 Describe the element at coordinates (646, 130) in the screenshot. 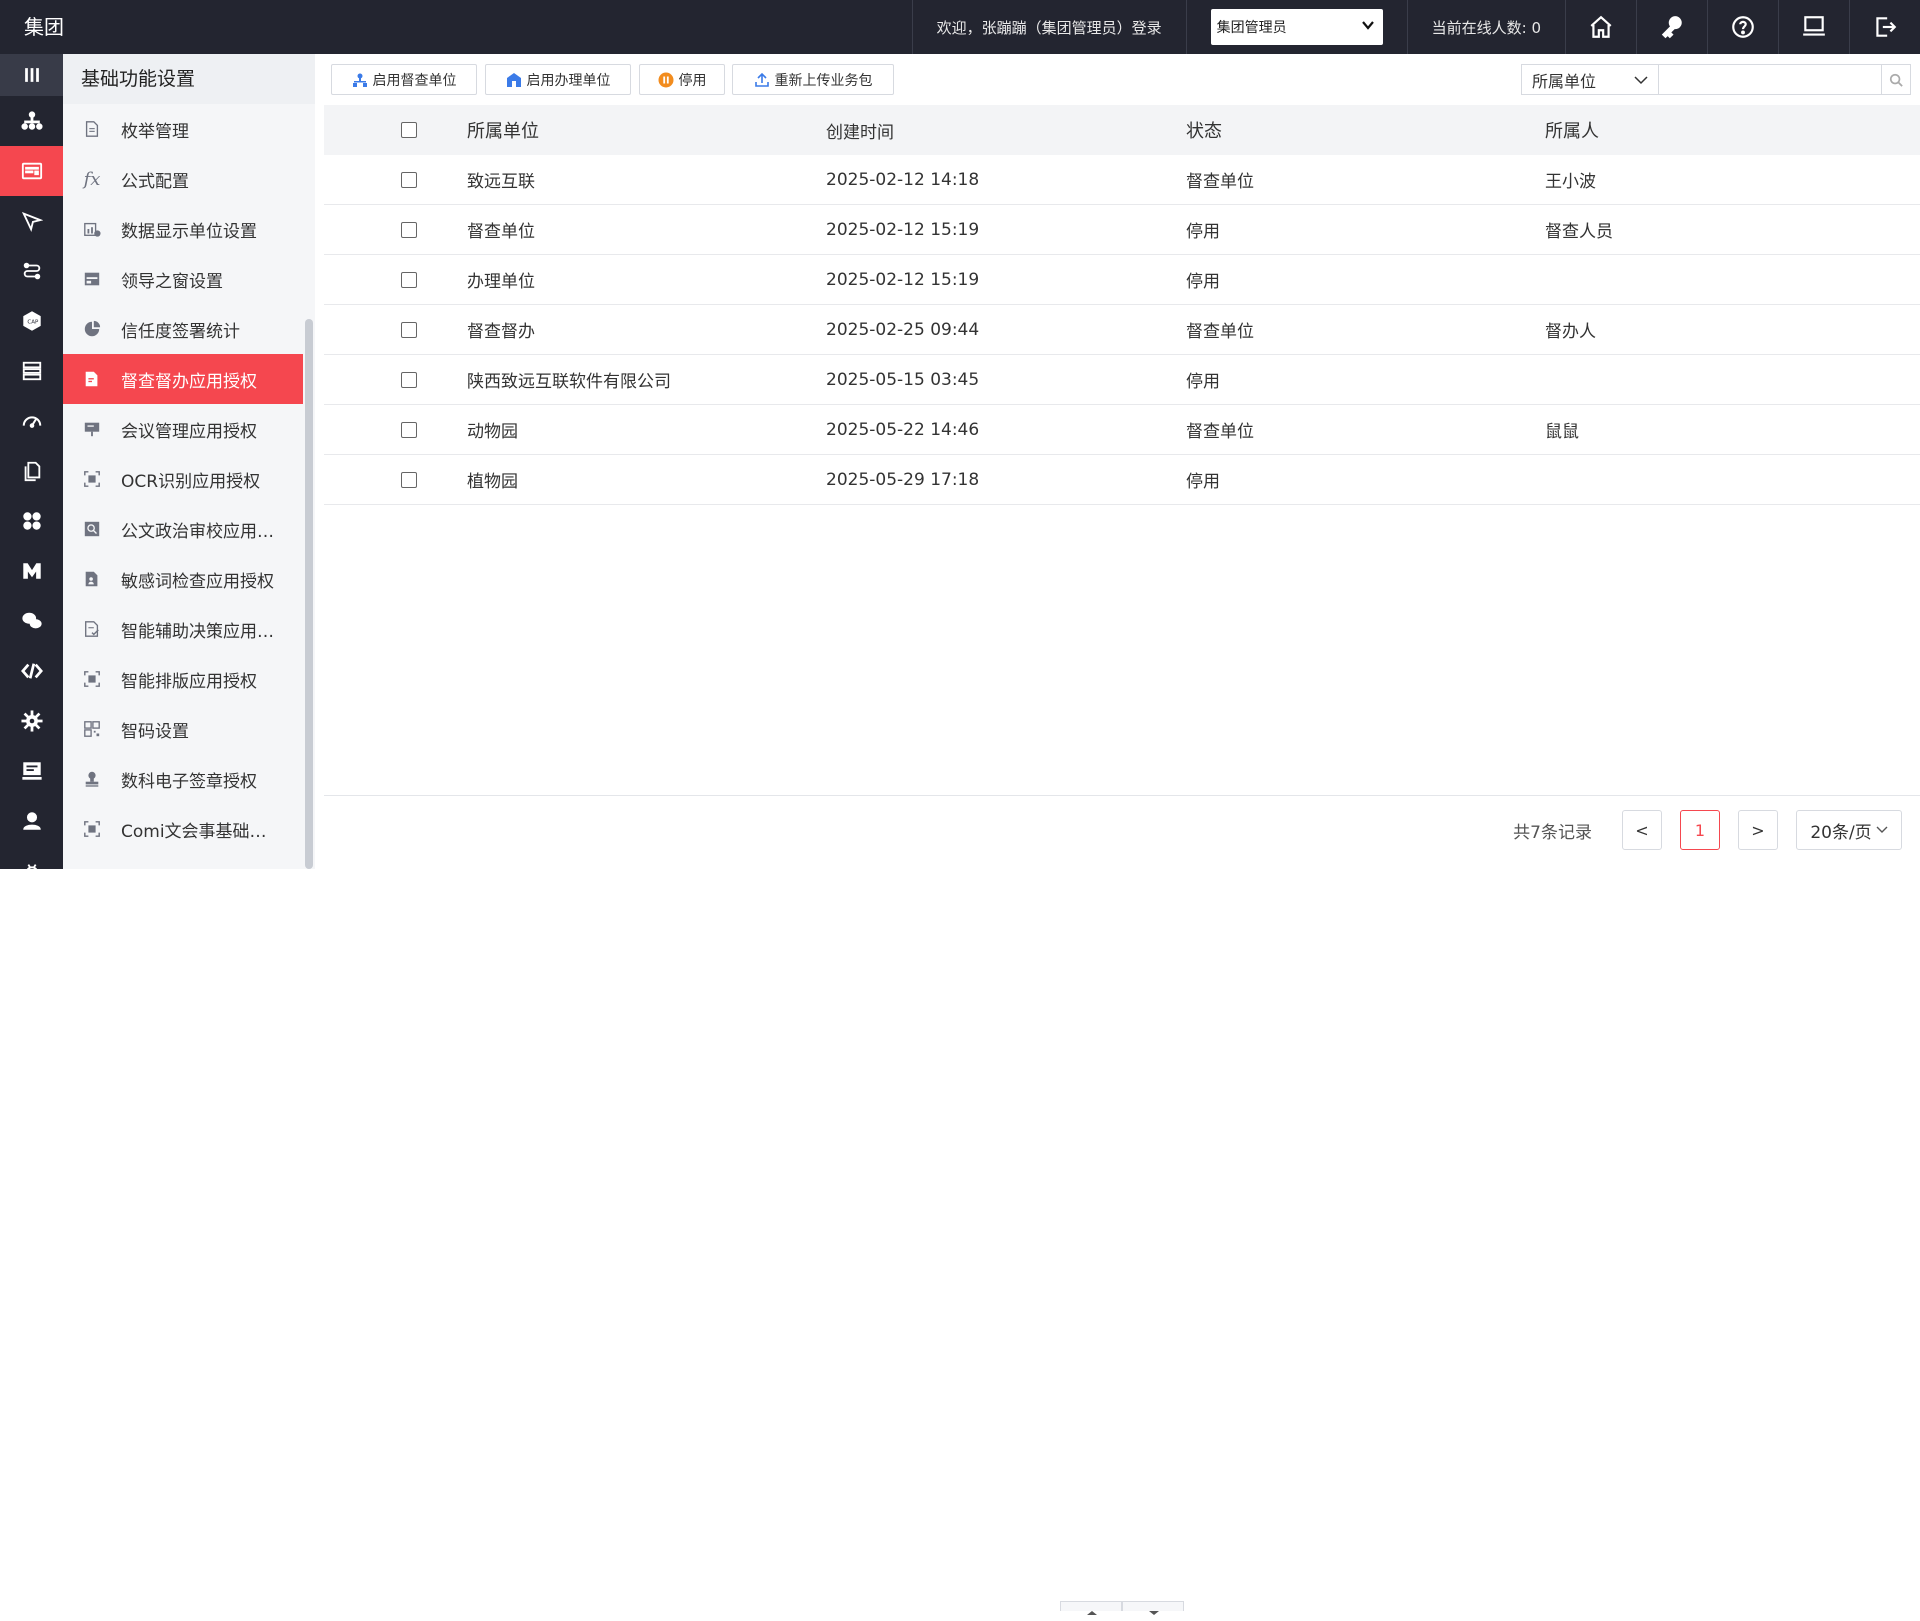

I see `column-header-unit: 所属单位` at that location.